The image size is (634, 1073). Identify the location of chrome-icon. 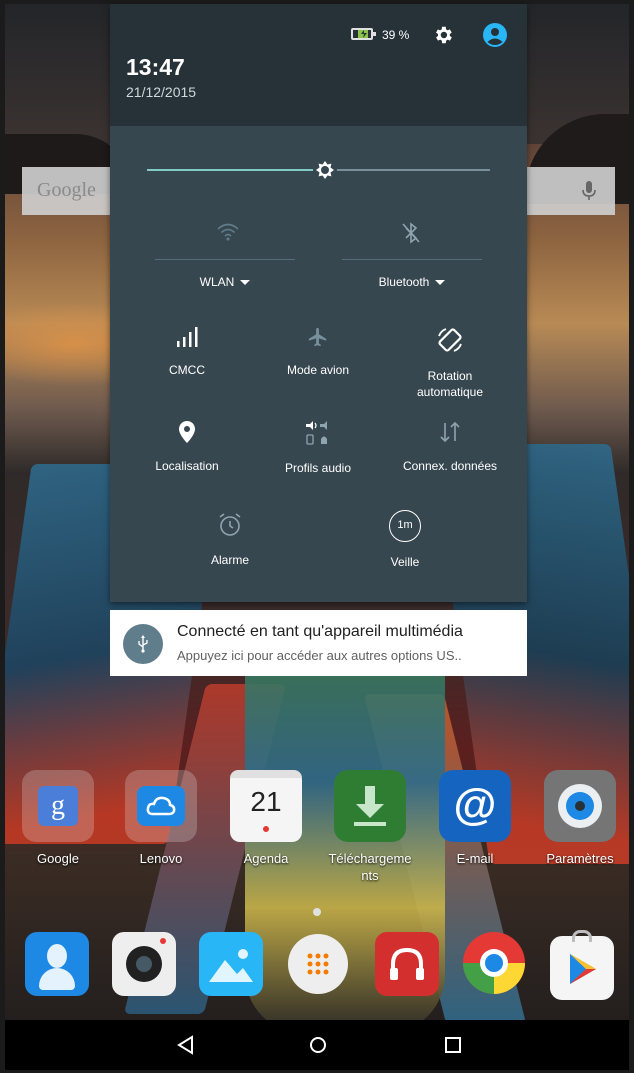
(494, 963).